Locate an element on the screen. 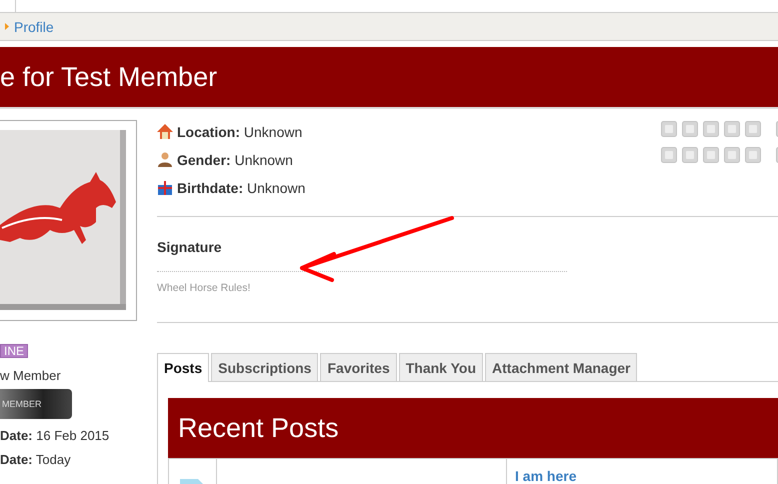 The height and width of the screenshot is (484, 778). profile-tab: Attachment Manager is located at coordinates (561, 367).